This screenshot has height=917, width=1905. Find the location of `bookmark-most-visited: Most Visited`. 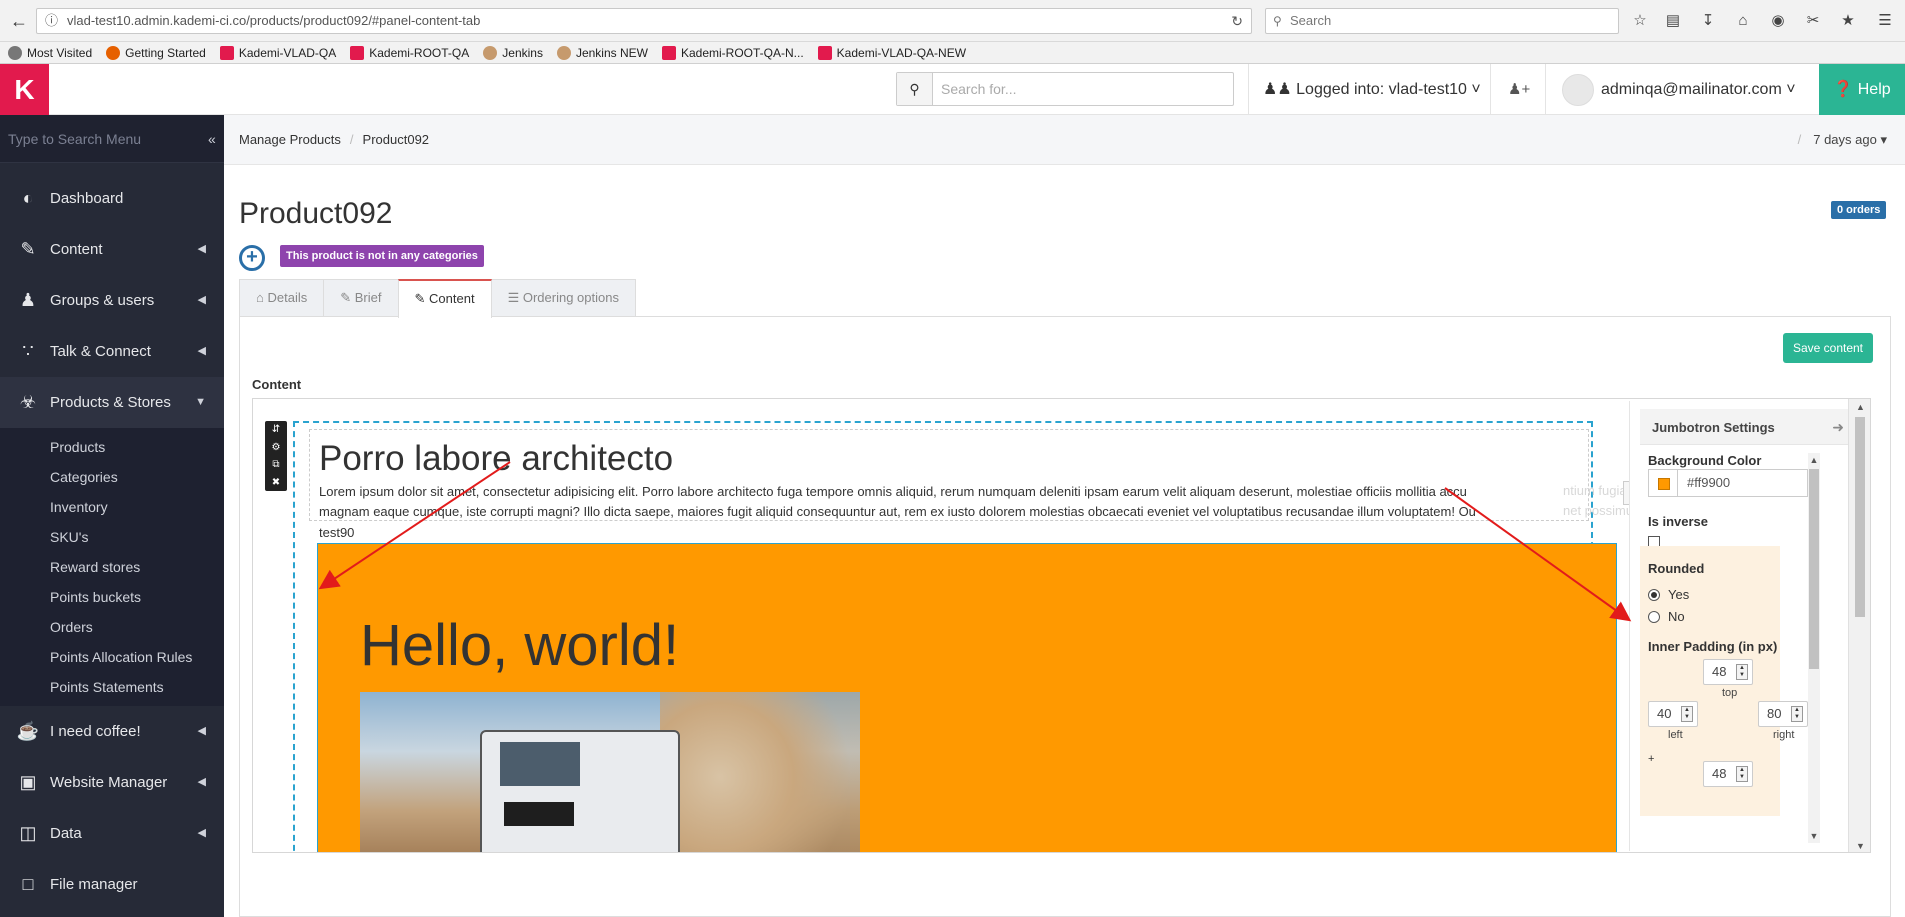

bookmark-most-visited: Most Visited is located at coordinates (50, 52).